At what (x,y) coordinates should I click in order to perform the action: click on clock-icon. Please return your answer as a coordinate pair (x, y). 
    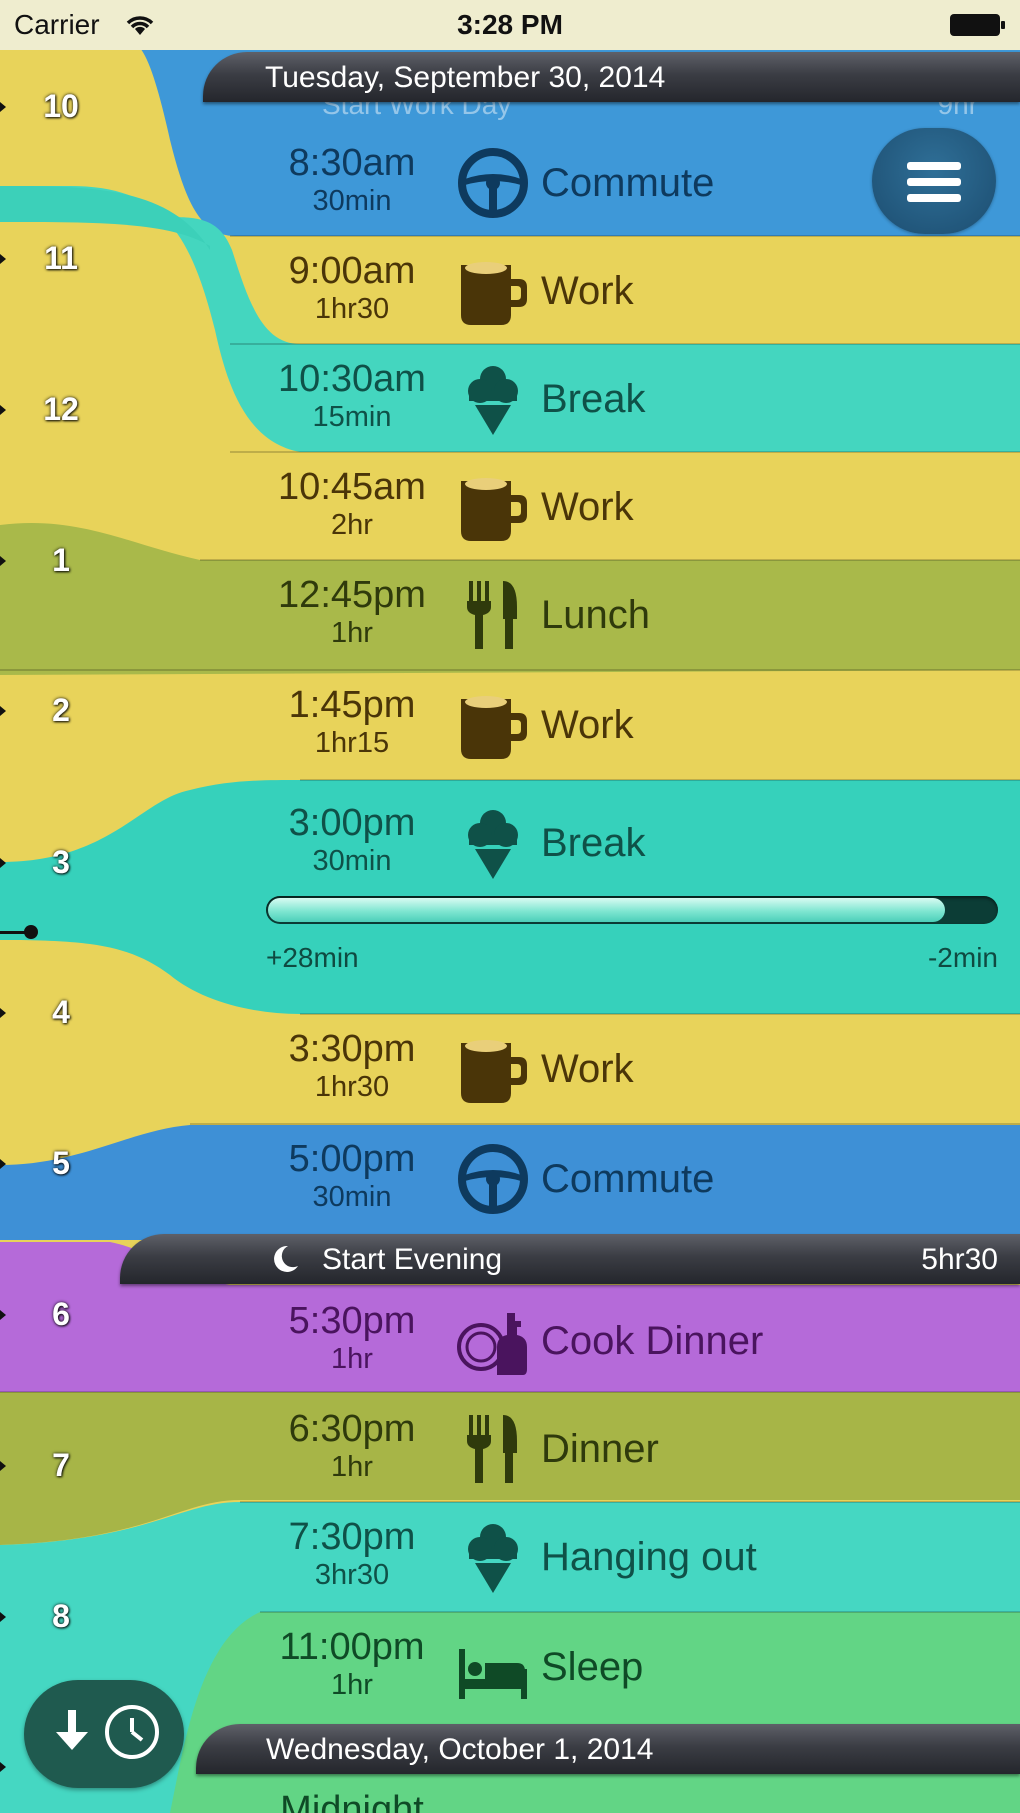
    Looking at the image, I should click on (132, 1734).